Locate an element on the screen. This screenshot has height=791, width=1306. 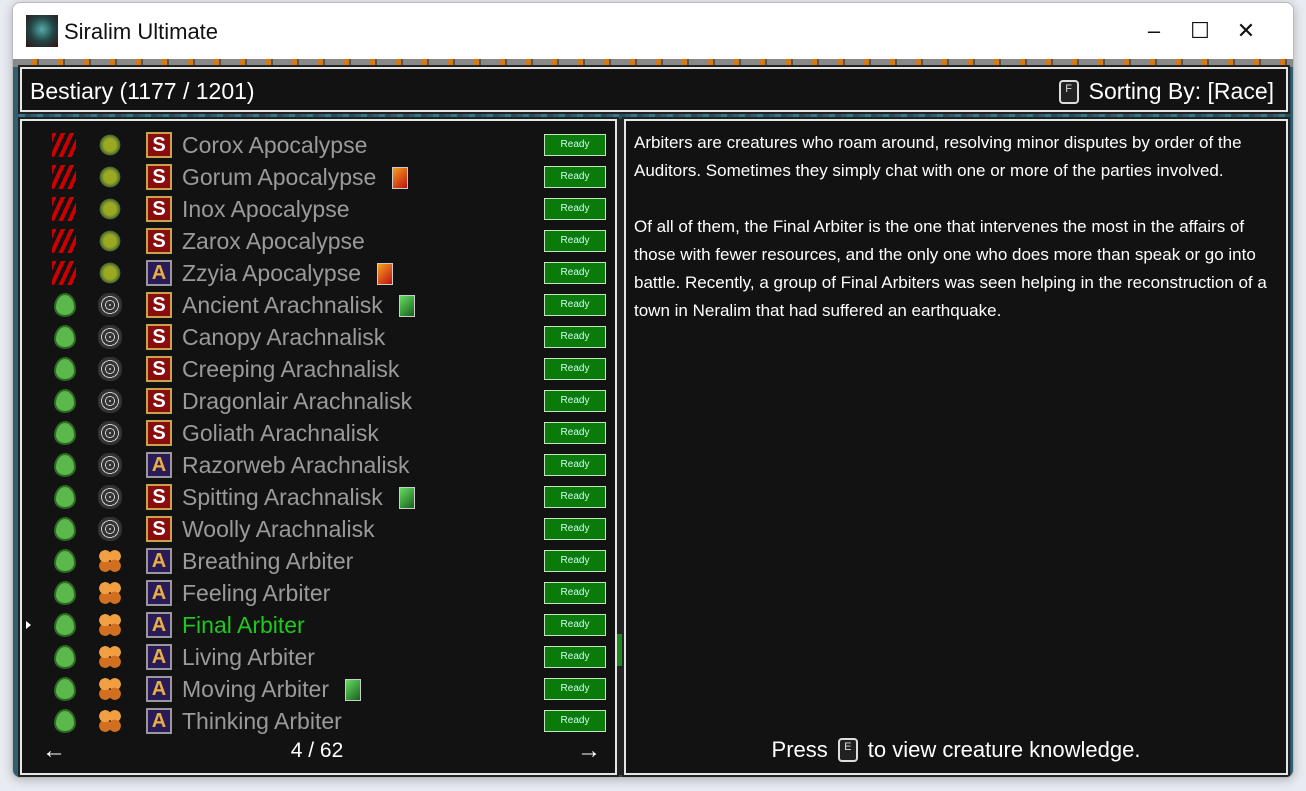
creature-row: A Razorweb Arachnalisk Ready is located at coordinates (317, 465).